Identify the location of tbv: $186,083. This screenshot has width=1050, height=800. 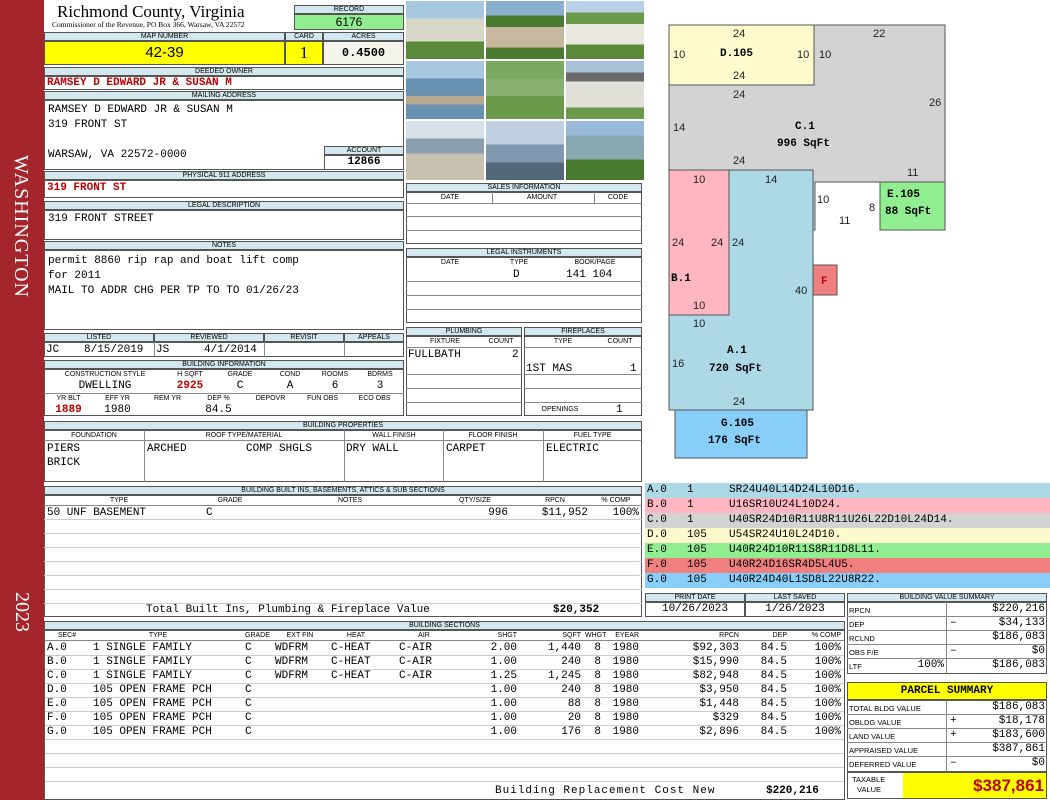
(1018, 707).